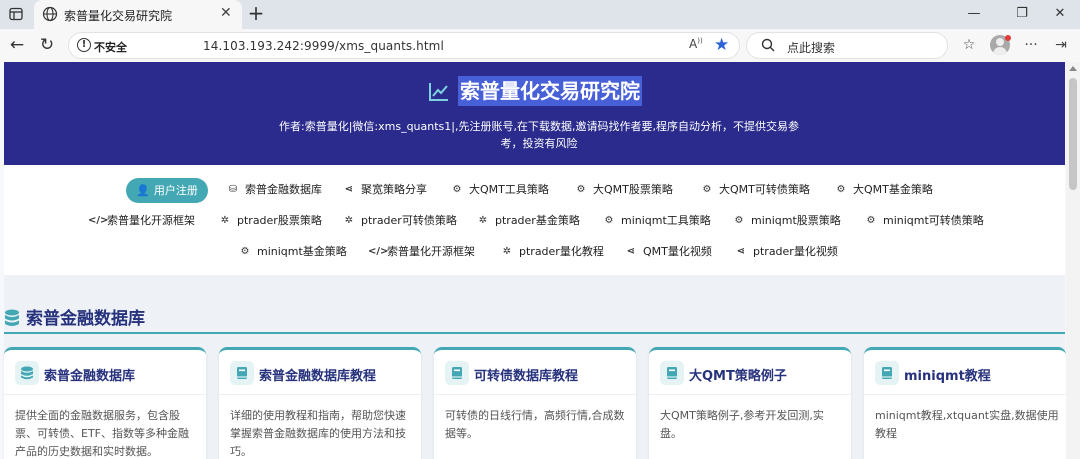 The height and width of the screenshot is (459, 1080). I want to click on card-convertible-tutorial: 可转债数据库教程 可转债的日线行情，高频行情,合成数据等。, so click(535, 403).